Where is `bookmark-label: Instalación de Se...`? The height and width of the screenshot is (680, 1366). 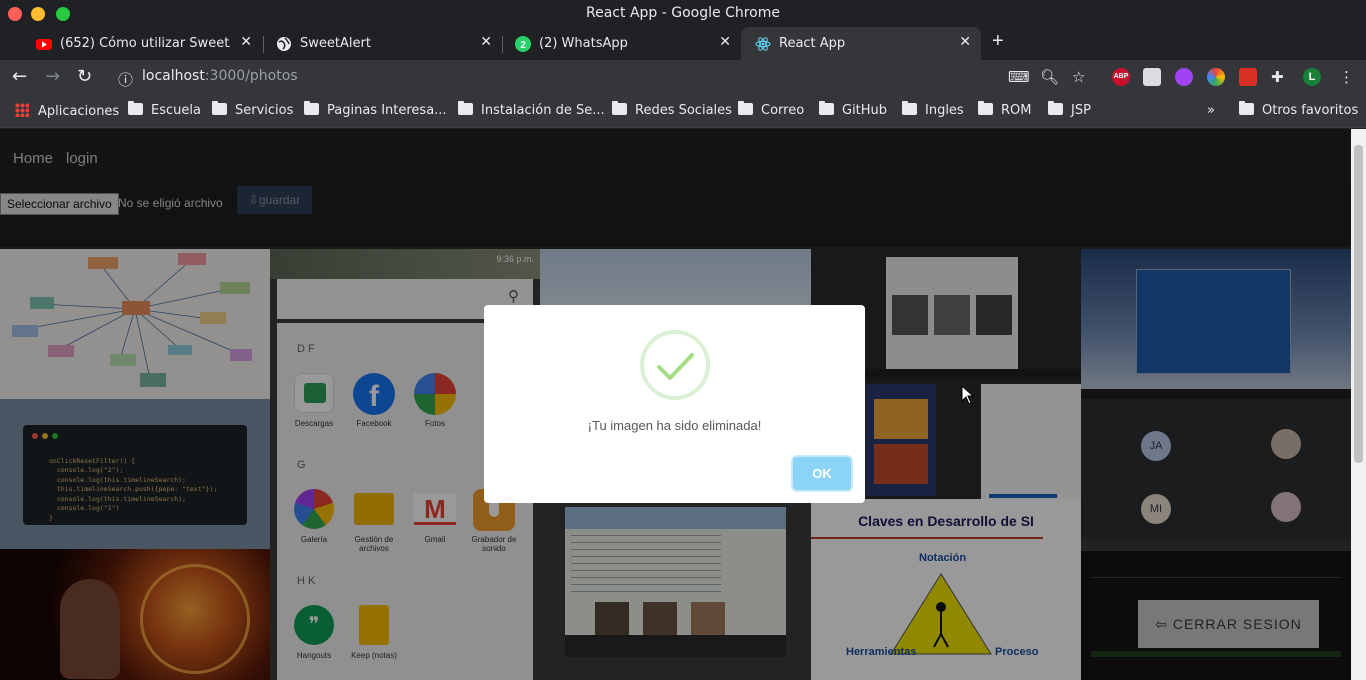
bookmark-label: Instalación de Se... is located at coordinates (543, 110).